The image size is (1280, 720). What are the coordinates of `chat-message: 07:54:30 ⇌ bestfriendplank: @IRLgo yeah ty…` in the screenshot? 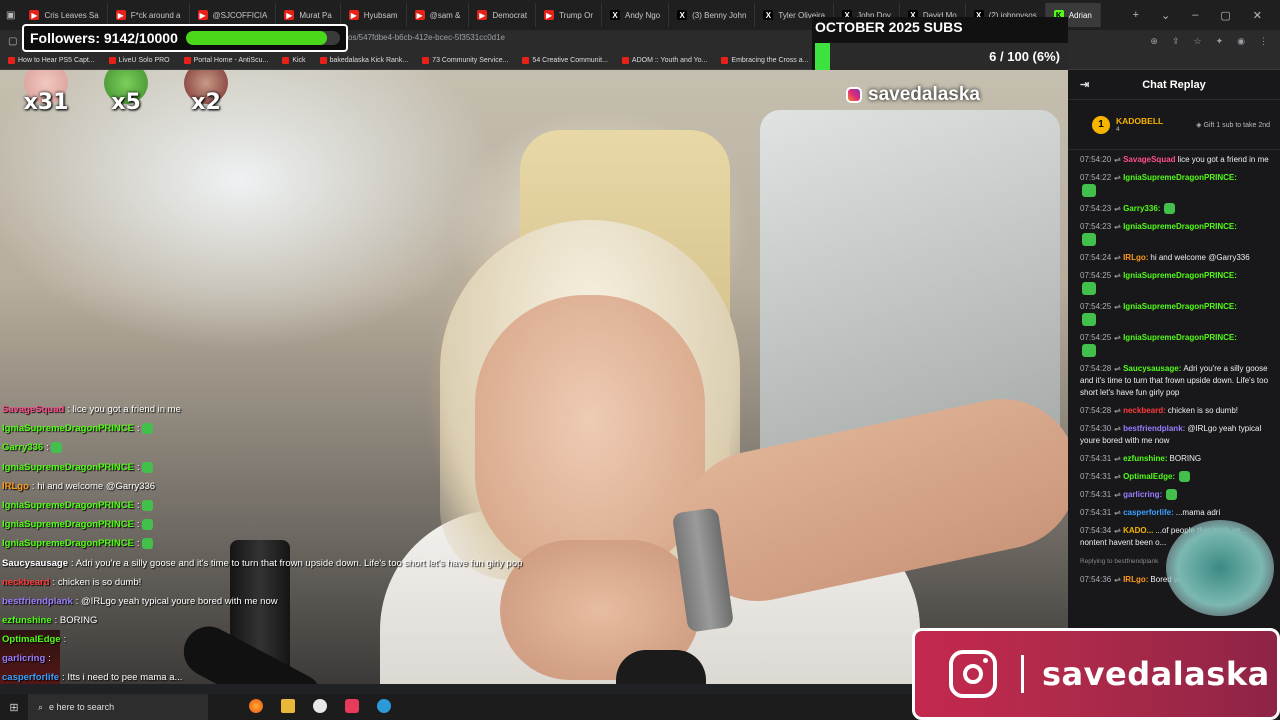 It's located at (1175, 435).